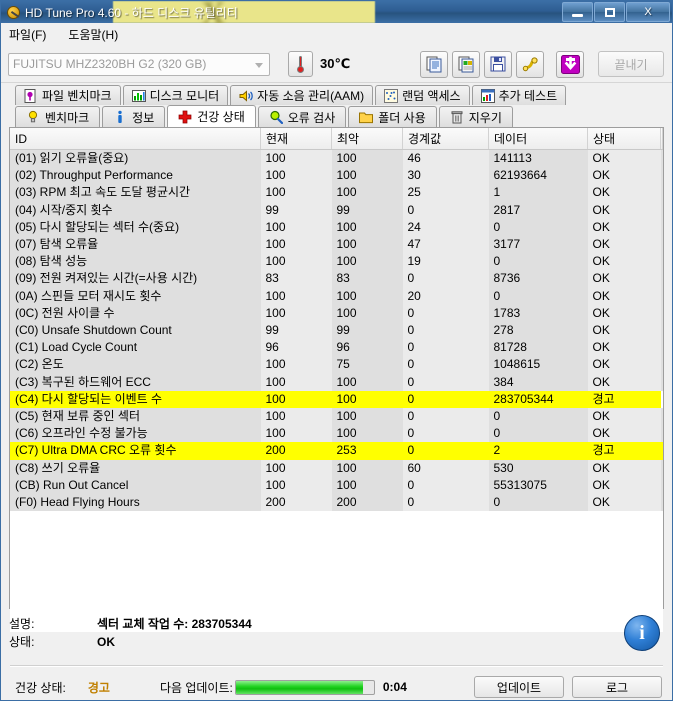 This screenshot has width=673, height=701. What do you see at coordinates (519, 687) in the screenshot?
I see `update-button: 업데이트` at bounding box center [519, 687].